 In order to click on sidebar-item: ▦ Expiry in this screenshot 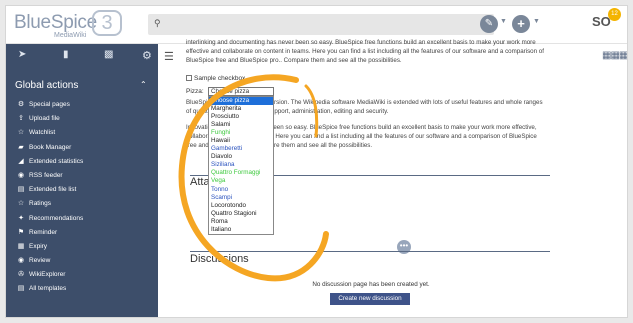, I will do `click(86, 247)`.